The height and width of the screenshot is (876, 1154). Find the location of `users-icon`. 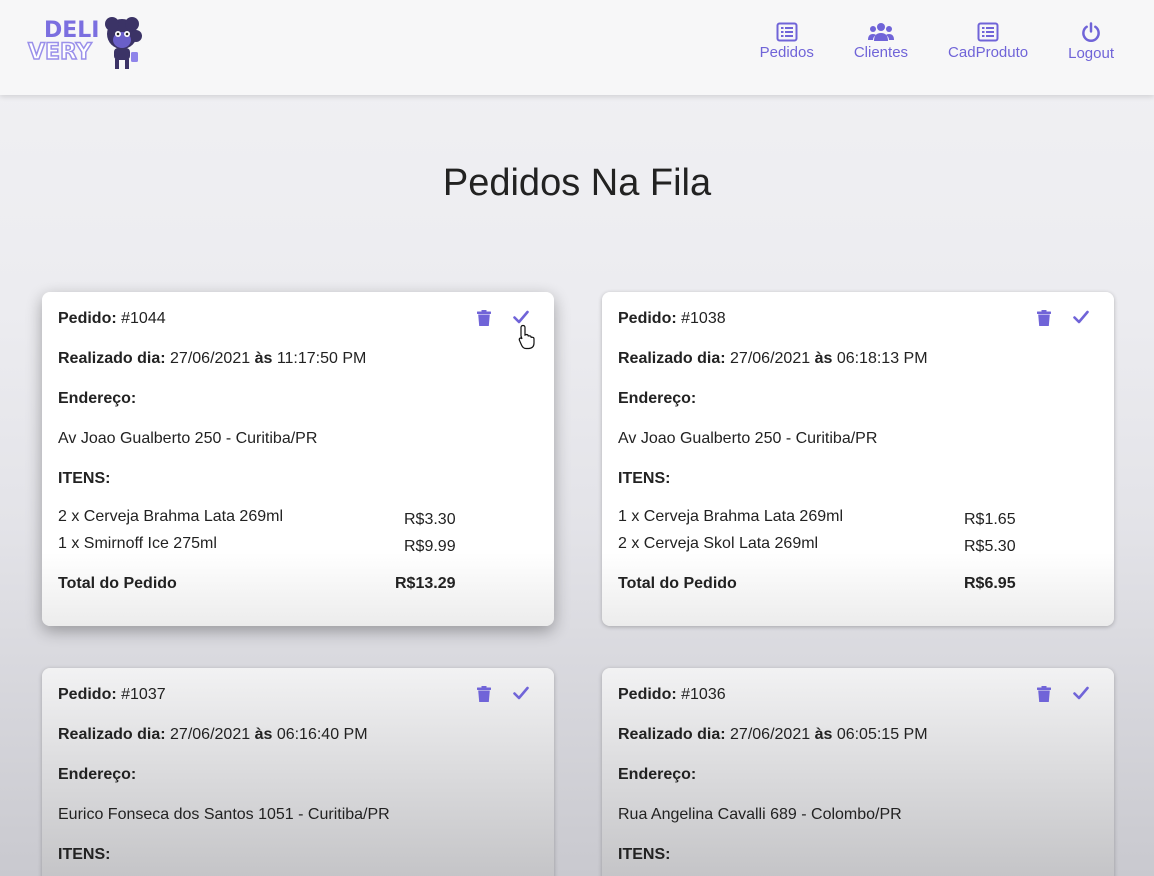

users-icon is located at coordinates (880, 32).